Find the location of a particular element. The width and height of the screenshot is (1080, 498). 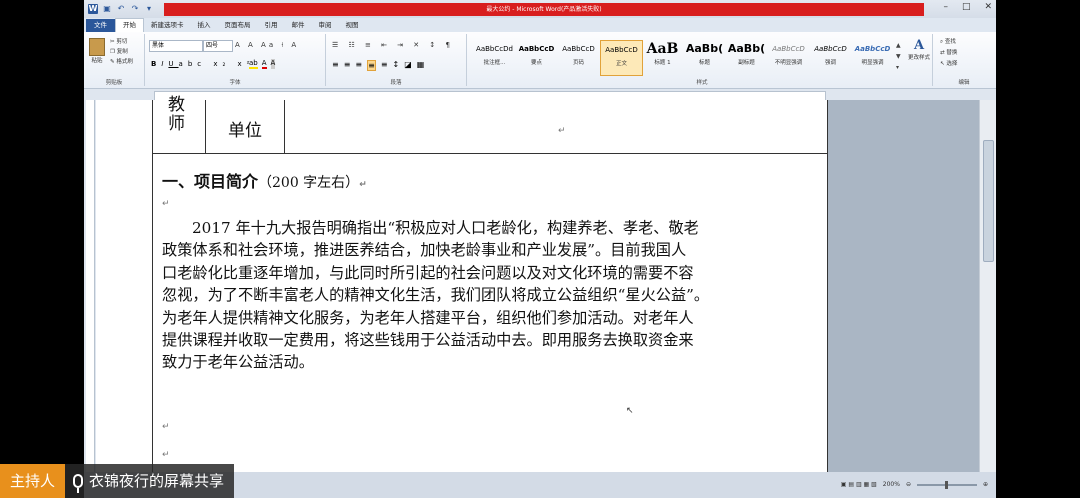

copy-button: ❐ 复制 is located at coordinates (121, 52).